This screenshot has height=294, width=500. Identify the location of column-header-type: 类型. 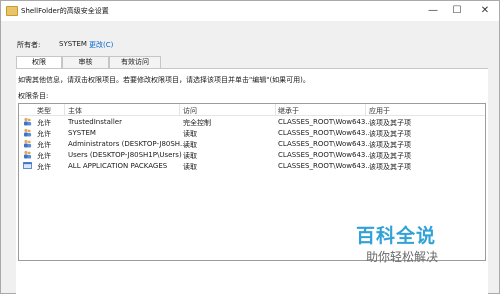
(44, 111).